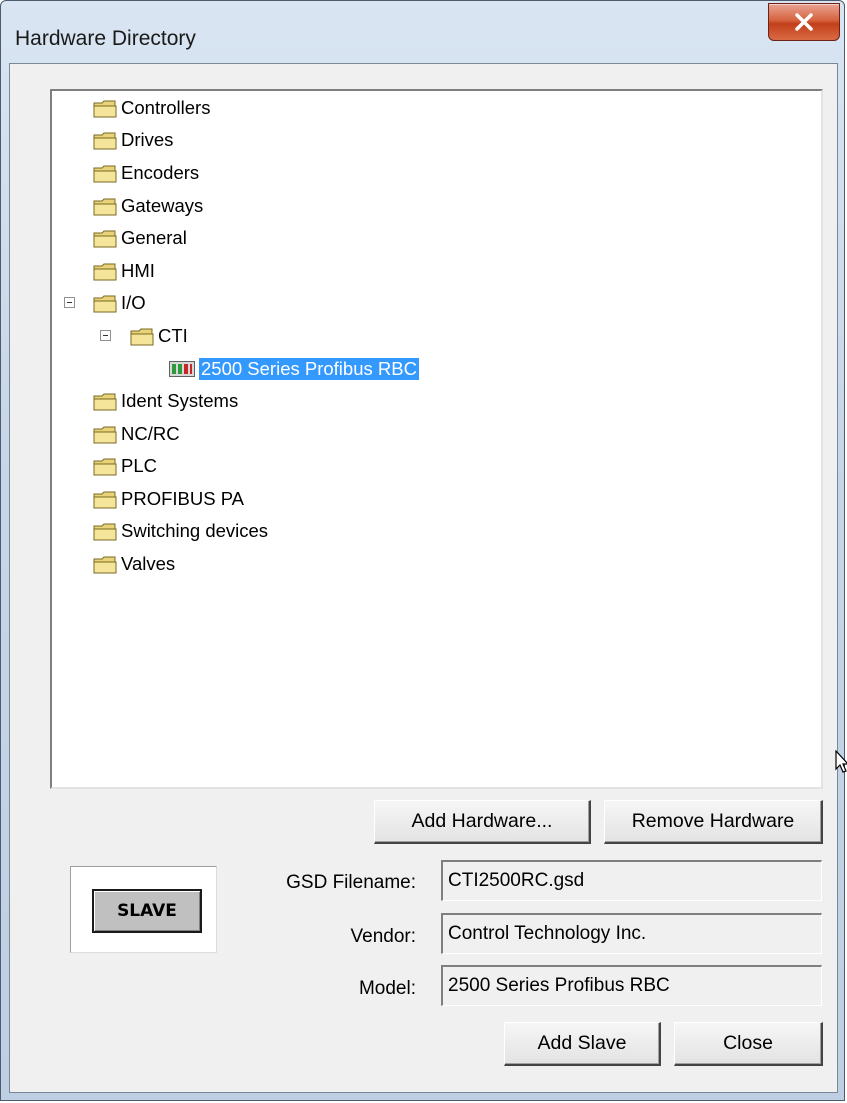 The height and width of the screenshot is (1103, 847). Describe the element at coordinates (150, 433) in the screenshot. I see `tree-item-label: NC/RC` at that location.